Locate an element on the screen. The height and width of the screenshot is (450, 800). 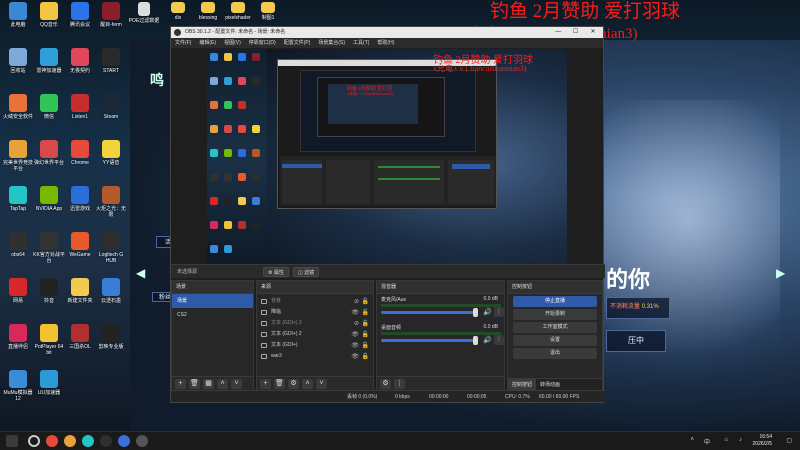
menu-item: 停靠窗口(D) is located at coordinates (262, 43).